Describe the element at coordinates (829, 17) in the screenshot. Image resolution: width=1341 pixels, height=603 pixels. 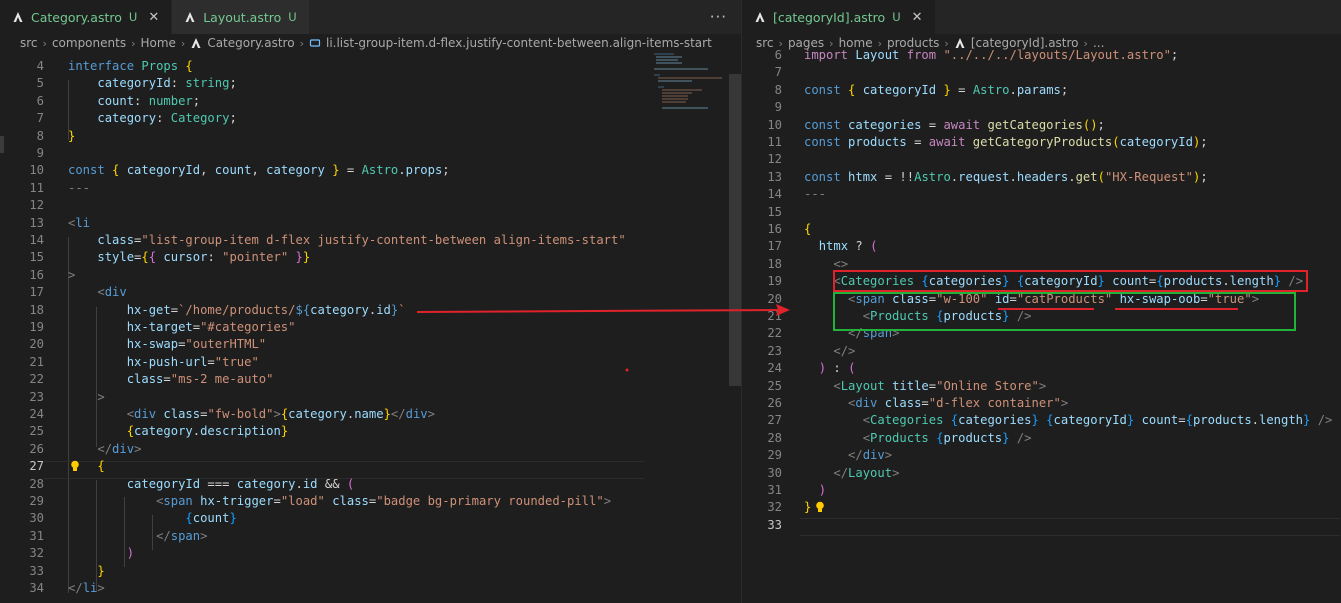
I see `tab-label: [categoryId].astro` at that location.